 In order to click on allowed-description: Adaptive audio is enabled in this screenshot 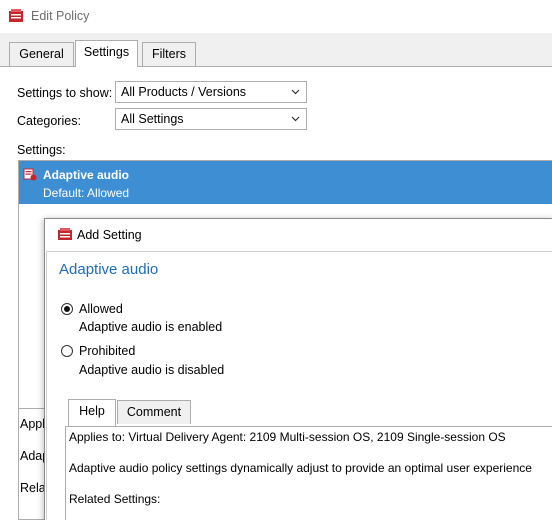, I will do `click(151, 327)`.